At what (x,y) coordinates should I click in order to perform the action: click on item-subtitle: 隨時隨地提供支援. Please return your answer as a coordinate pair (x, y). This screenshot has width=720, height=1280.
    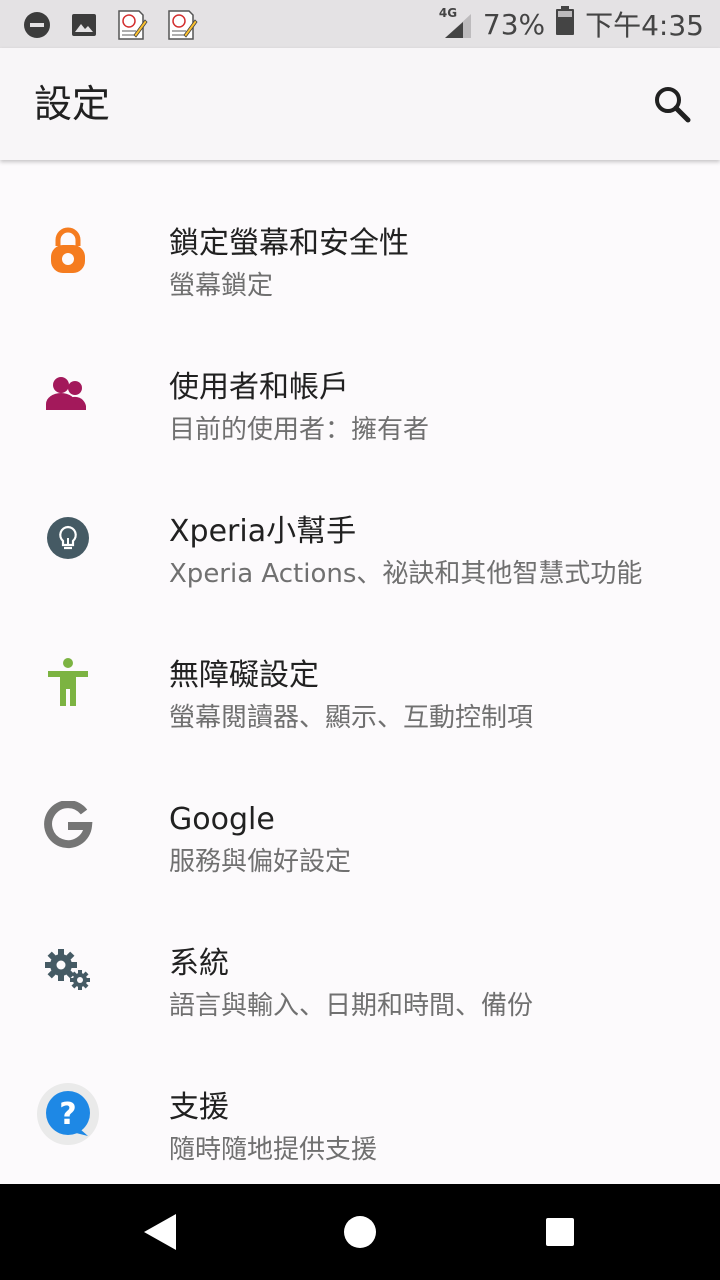
    Looking at the image, I should click on (273, 1150).